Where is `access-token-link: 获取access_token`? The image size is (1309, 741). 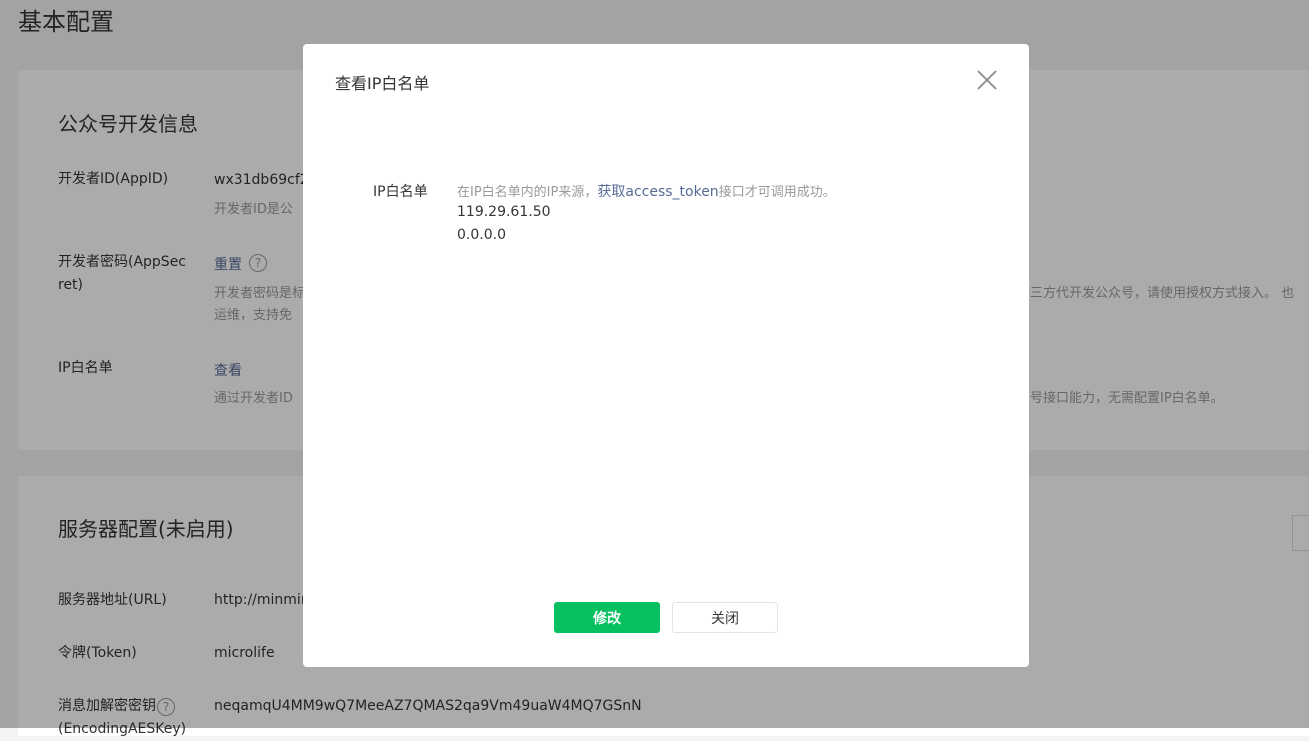
access-token-link: 获取access_token is located at coordinates (657, 192).